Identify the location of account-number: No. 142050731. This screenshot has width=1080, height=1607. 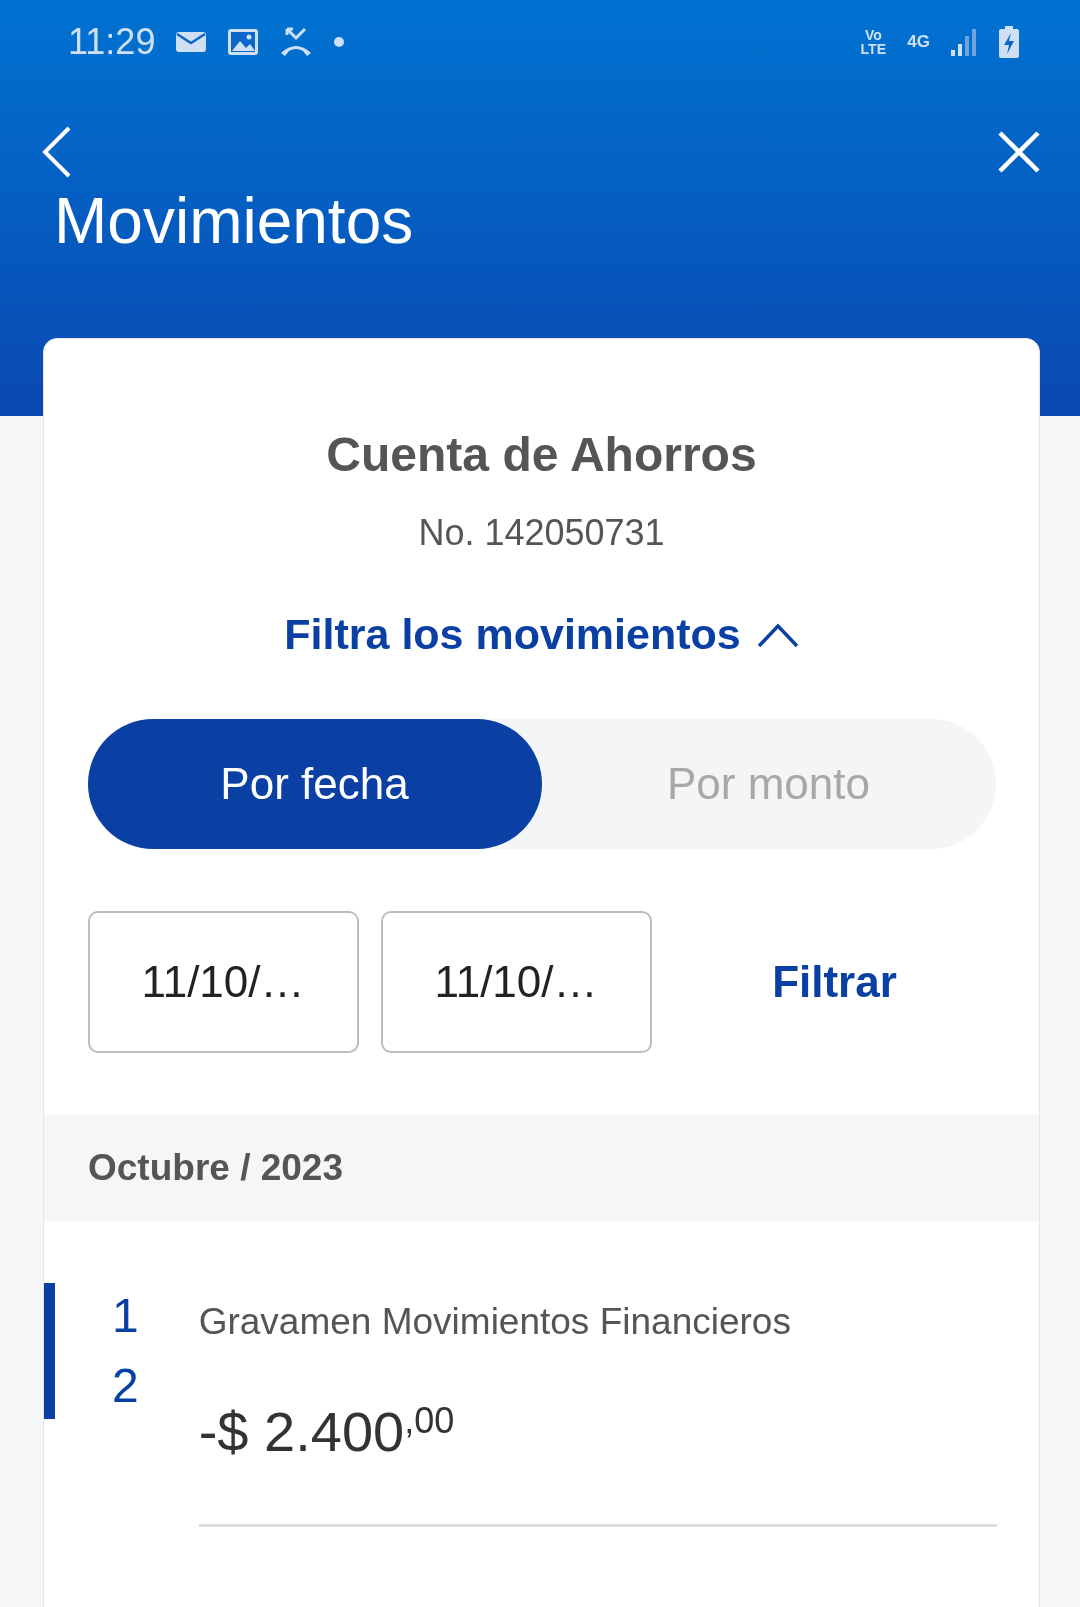
(541, 533).